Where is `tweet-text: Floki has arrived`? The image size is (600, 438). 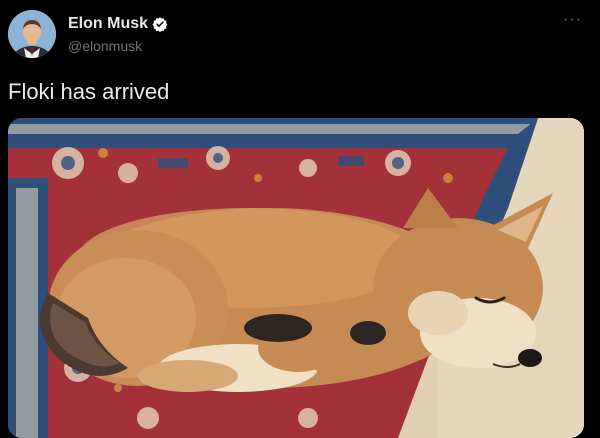 tweet-text: Floki has arrived is located at coordinates (89, 91).